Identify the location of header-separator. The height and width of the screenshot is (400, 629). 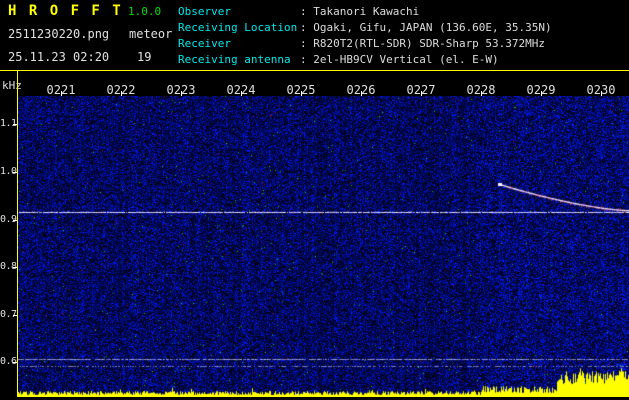
(314, 70).